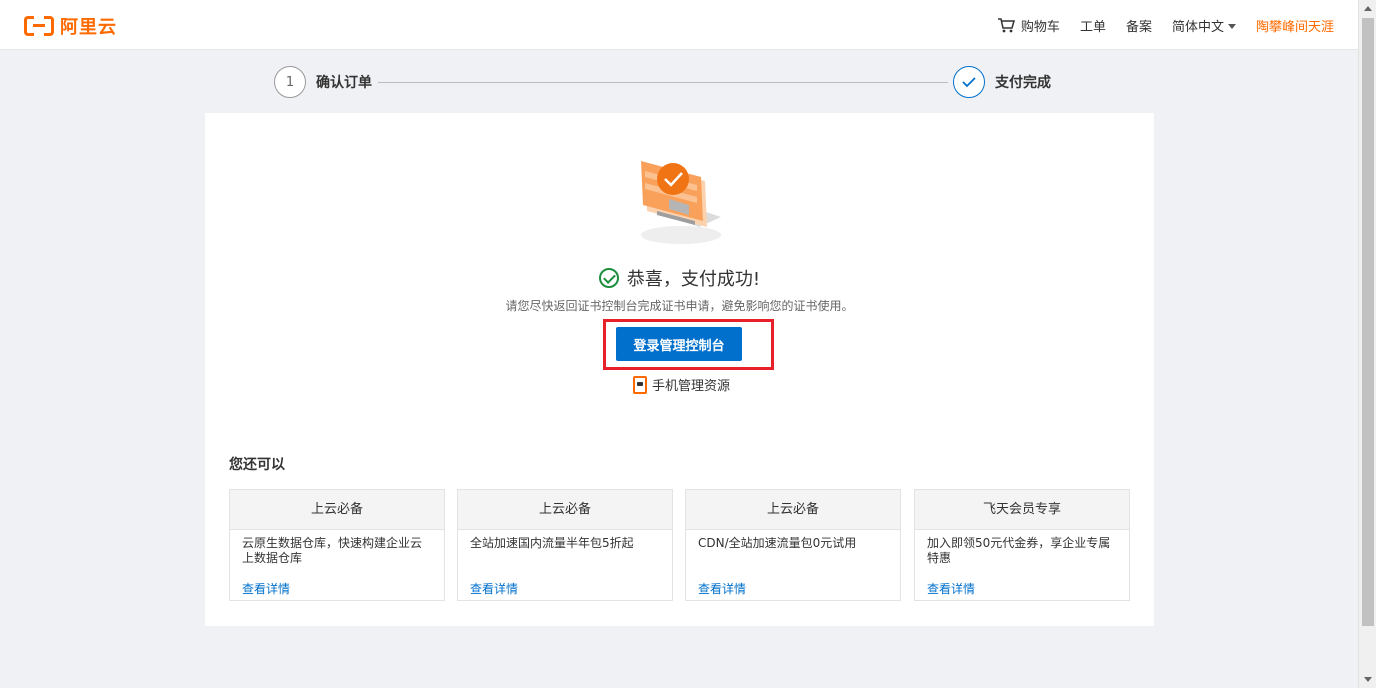  I want to click on mobile-manage-link: 手机管理资源, so click(681, 384).